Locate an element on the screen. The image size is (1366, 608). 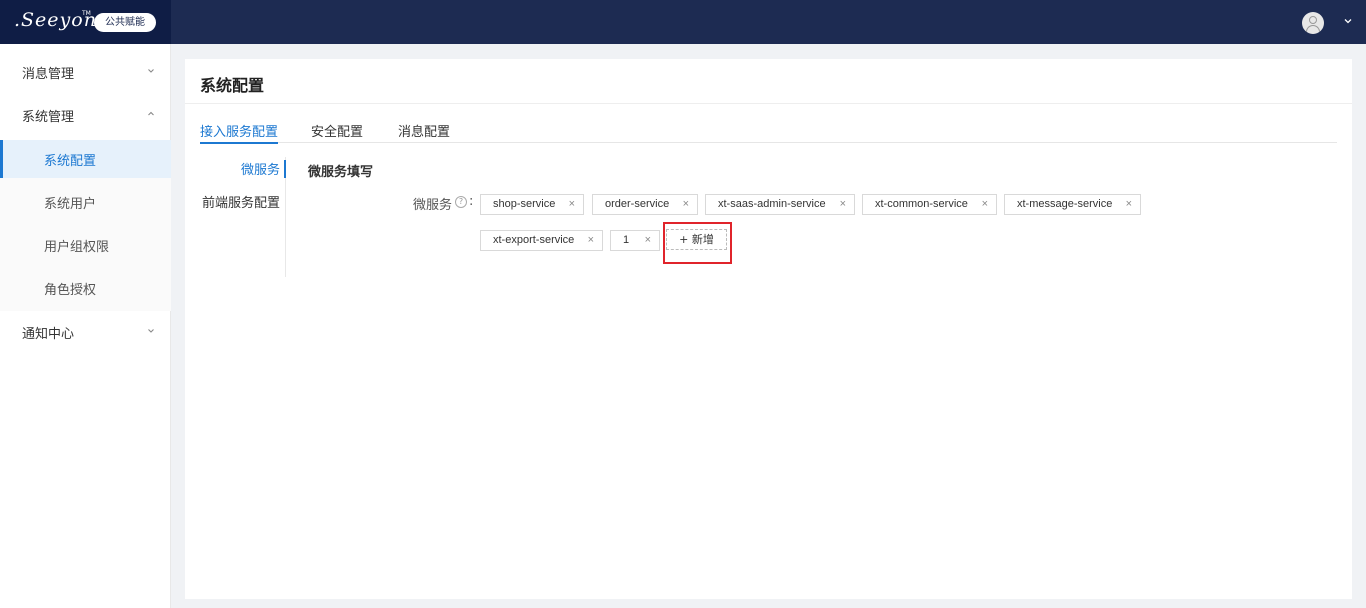
sidebar: 消息管理 系统管理 系统配置 系统用户 用户组权限 角色授权 通知中心 is located at coordinates (85, 326).